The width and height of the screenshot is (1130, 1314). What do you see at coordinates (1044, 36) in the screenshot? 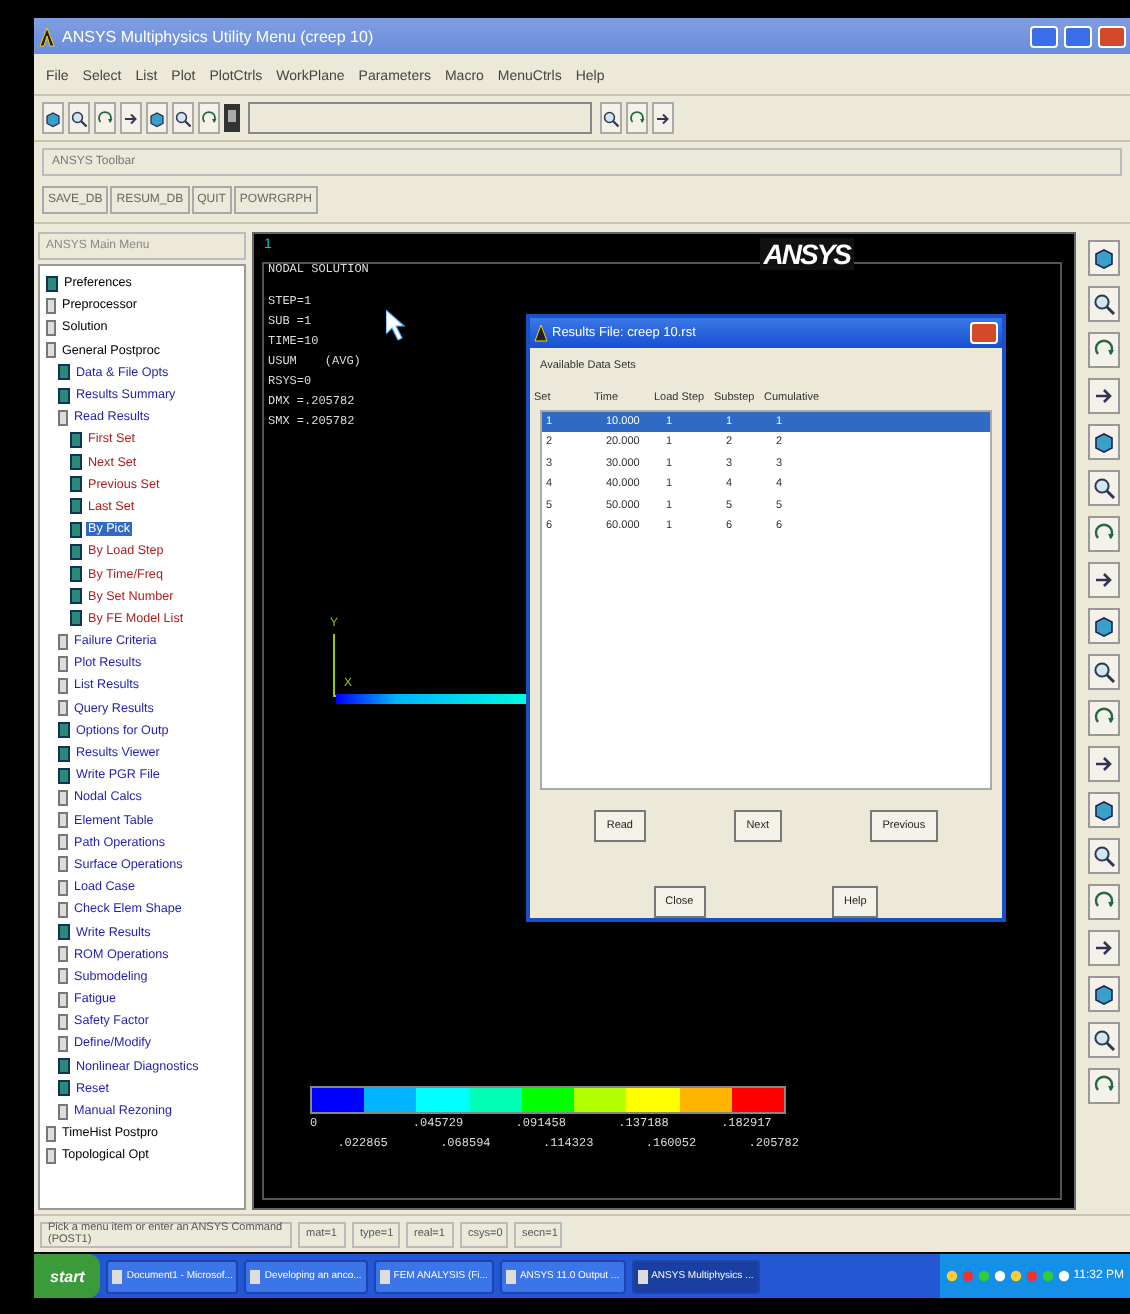
I see `minimize-button` at bounding box center [1044, 36].